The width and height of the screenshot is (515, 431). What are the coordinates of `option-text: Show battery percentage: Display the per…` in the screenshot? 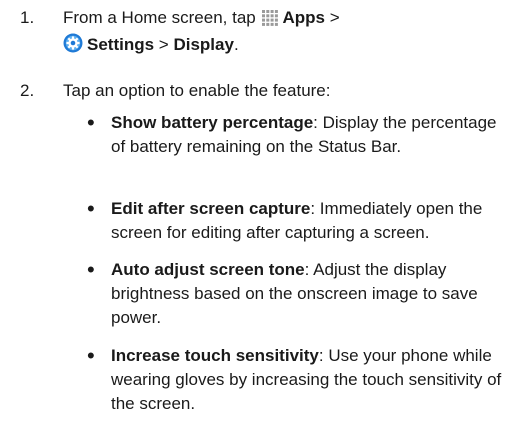 It's located at (308, 135).